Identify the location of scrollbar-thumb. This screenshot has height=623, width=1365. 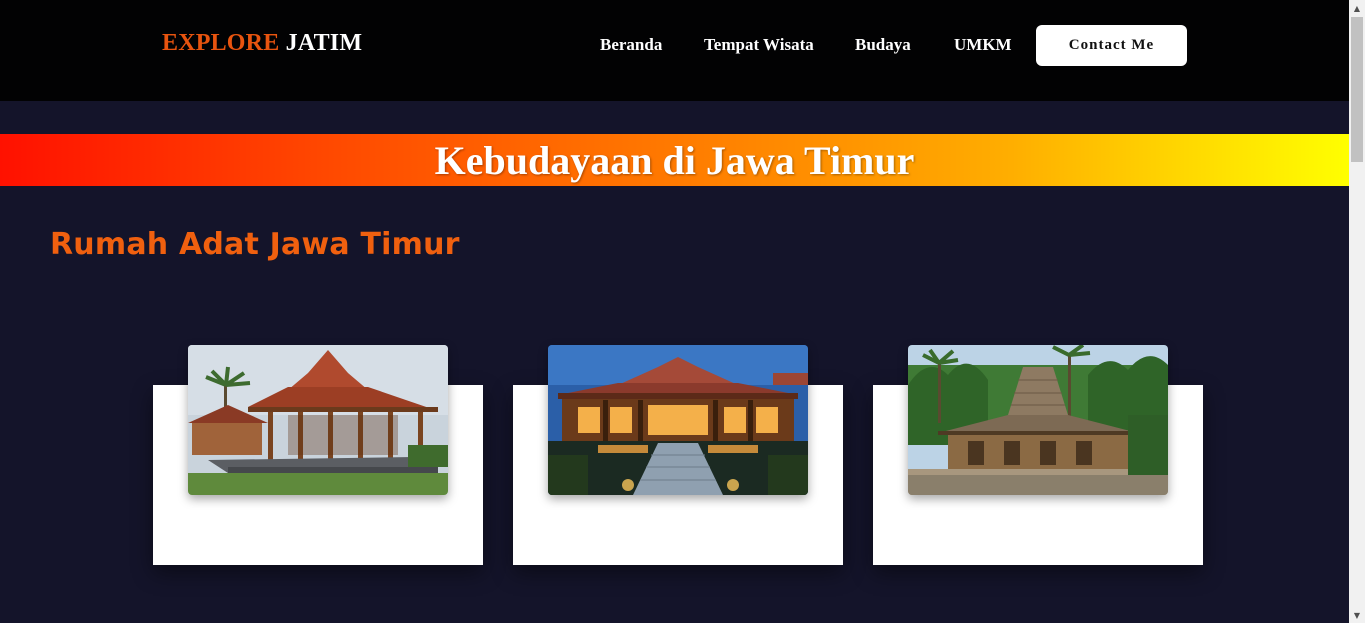
(1357, 89).